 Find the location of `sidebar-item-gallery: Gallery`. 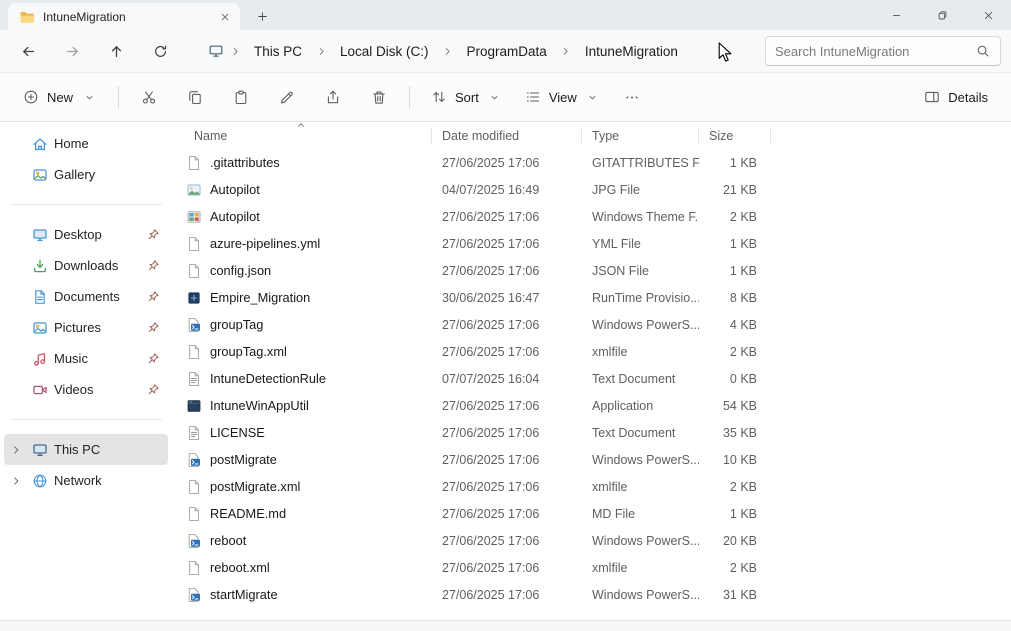

sidebar-item-gallery: Gallery is located at coordinates (86, 174).